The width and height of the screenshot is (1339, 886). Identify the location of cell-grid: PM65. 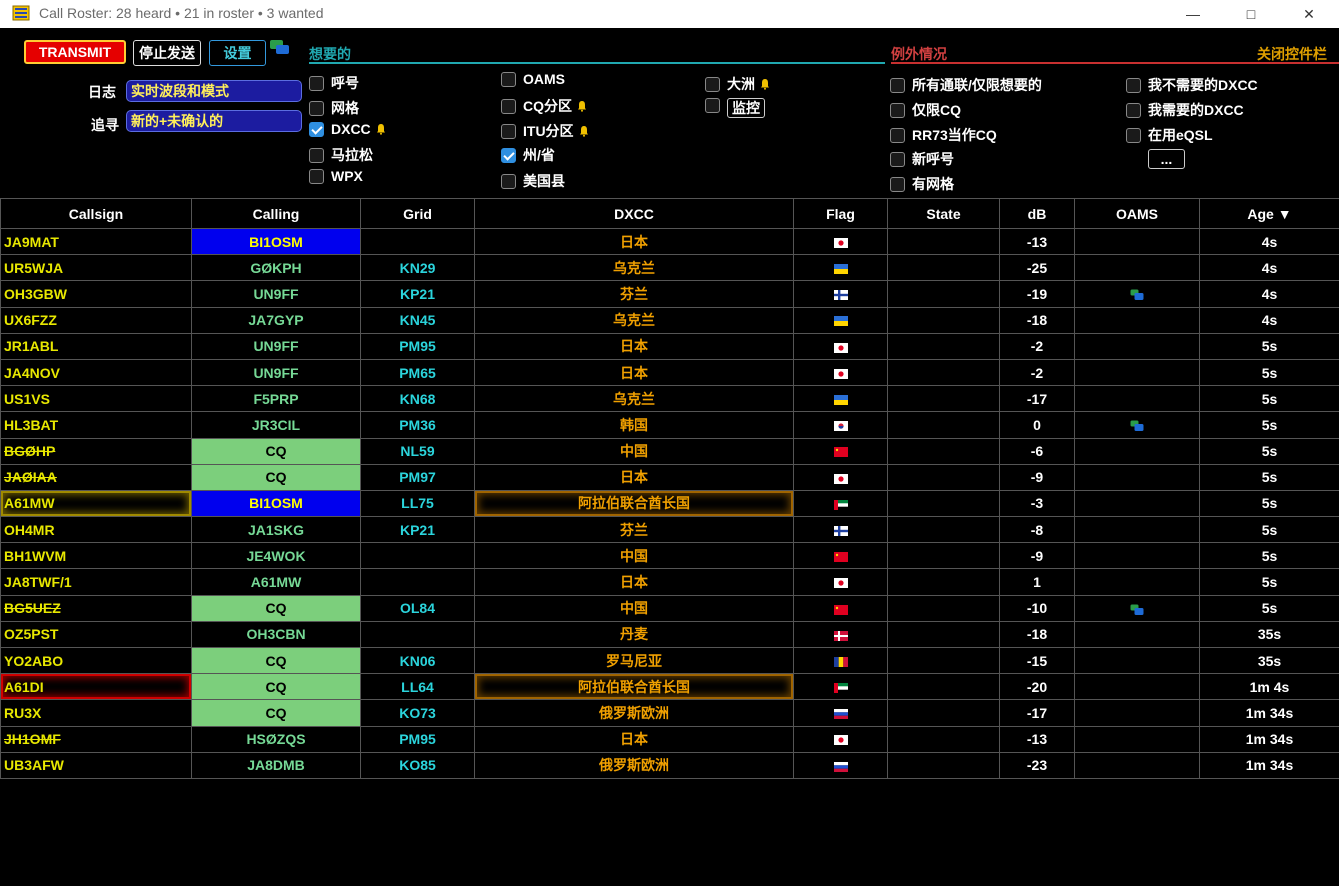
(417, 372).